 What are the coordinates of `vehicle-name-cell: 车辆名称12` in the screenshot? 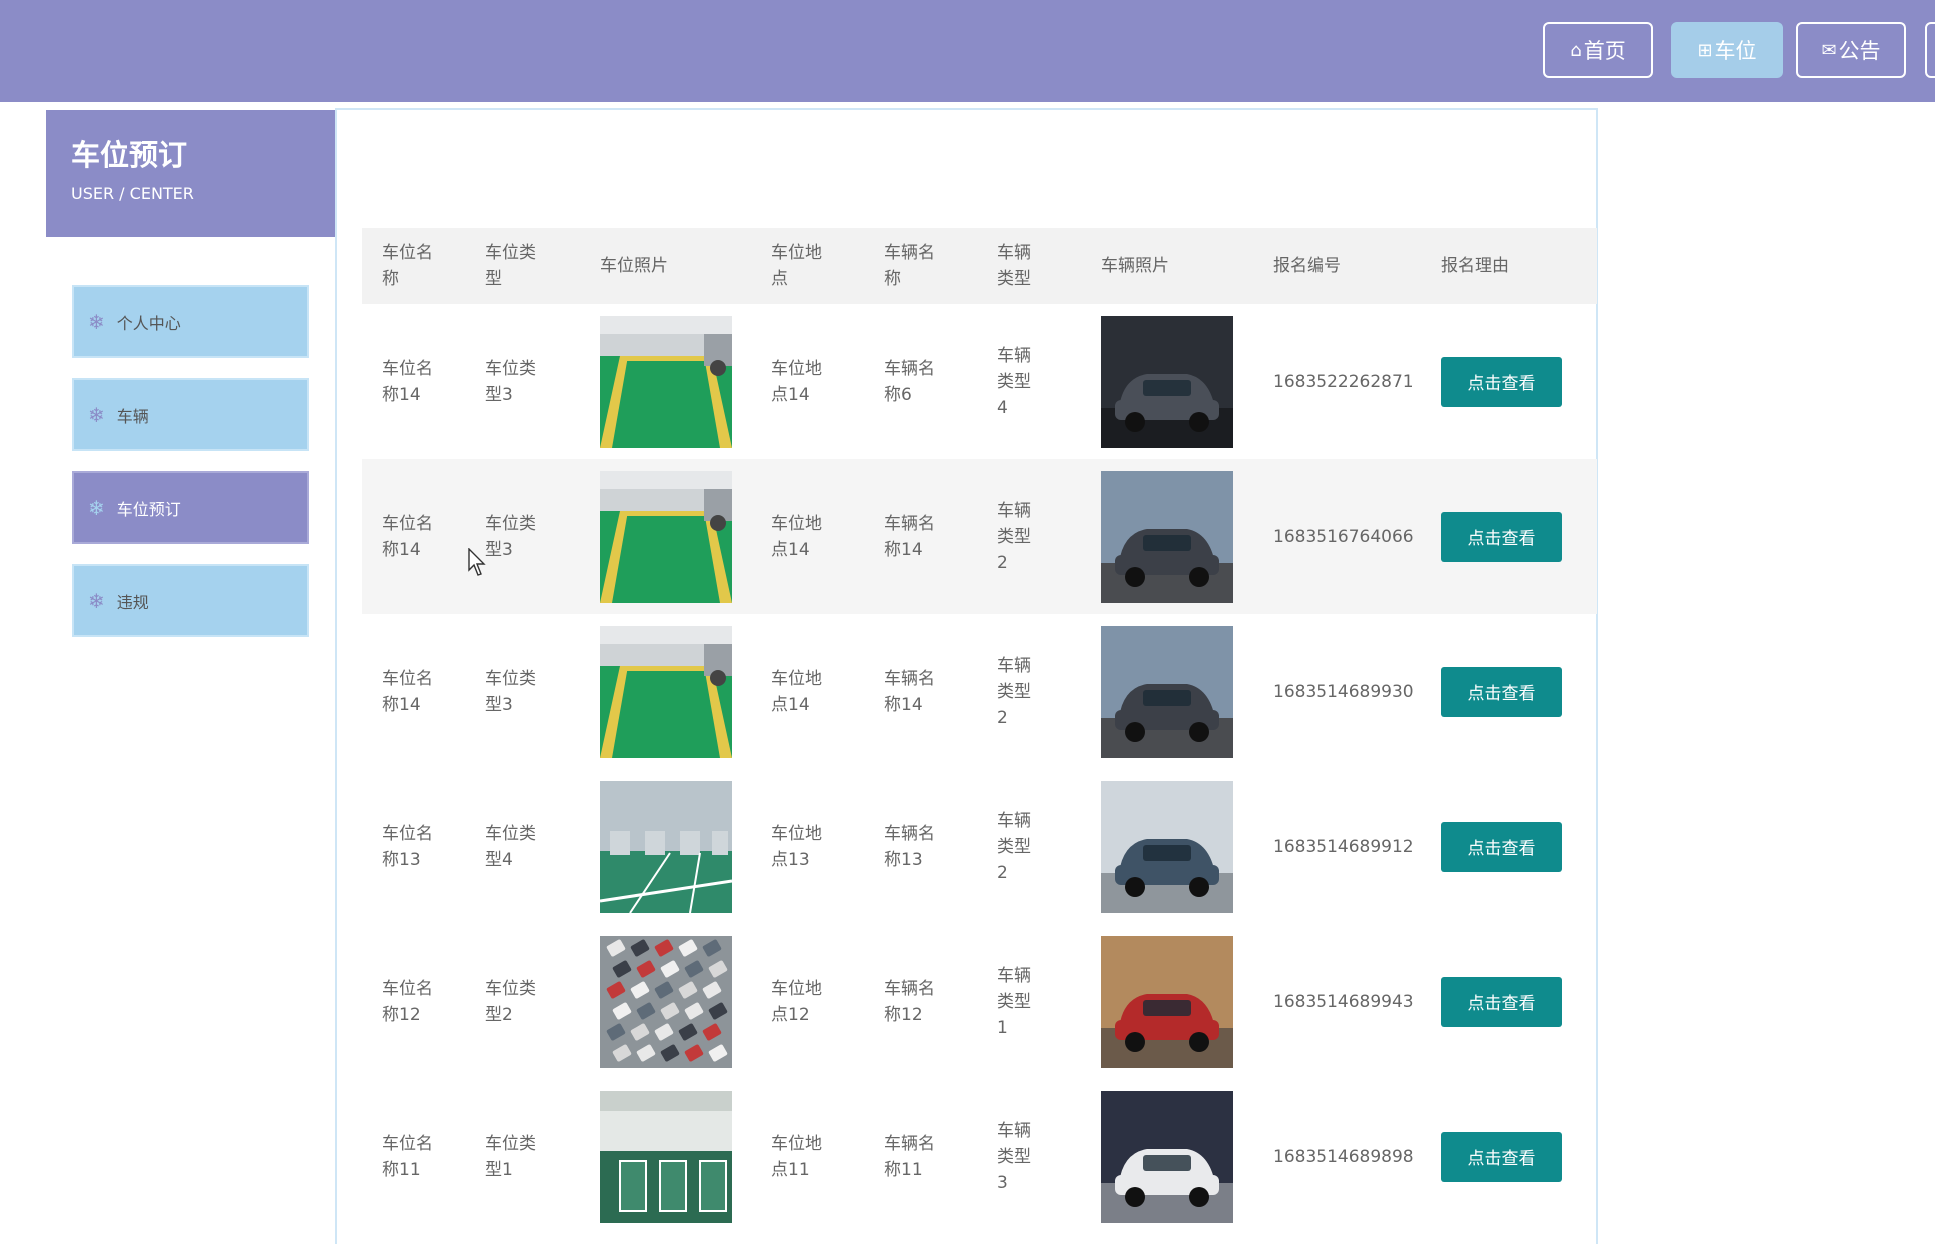 It's located at (909, 1001).